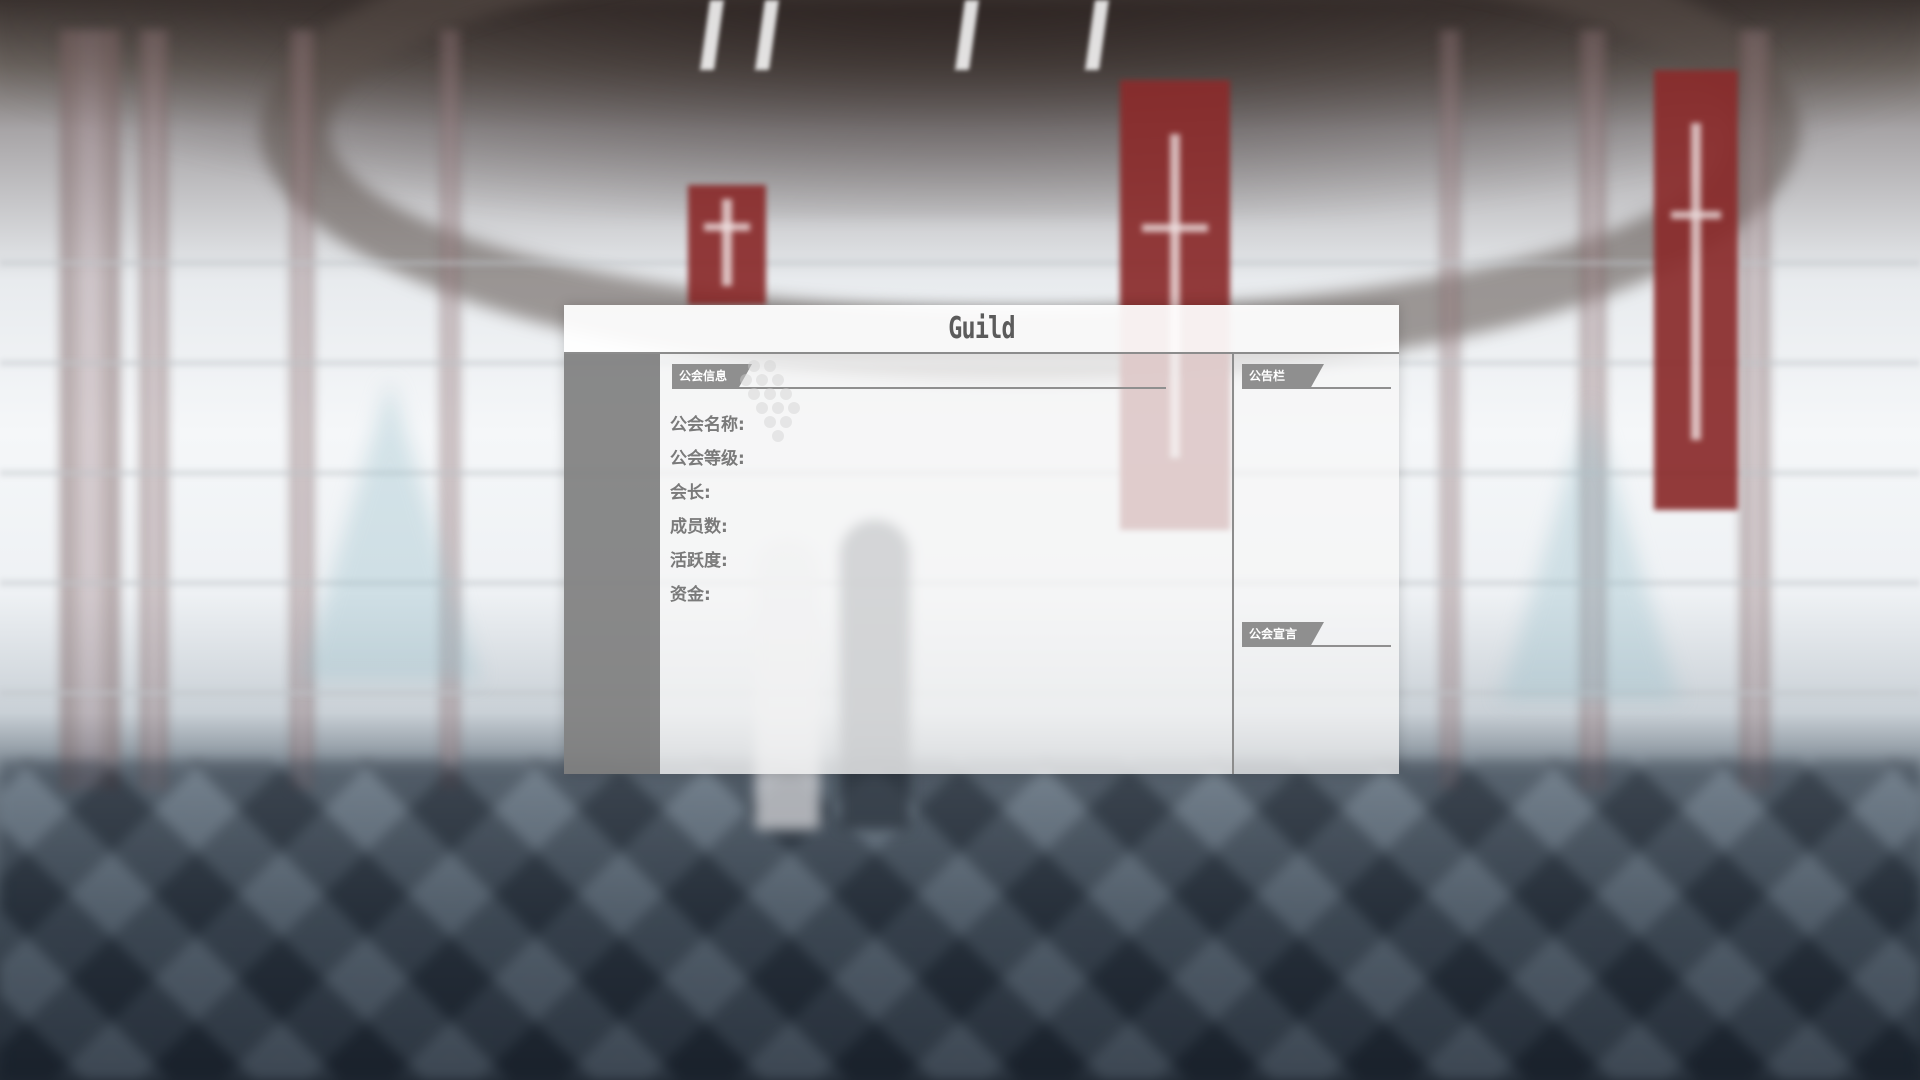 Image resolution: width=1920 pixels, height=1080 pixels. I want to click on field-label: 成员数:, so click(699, 527).